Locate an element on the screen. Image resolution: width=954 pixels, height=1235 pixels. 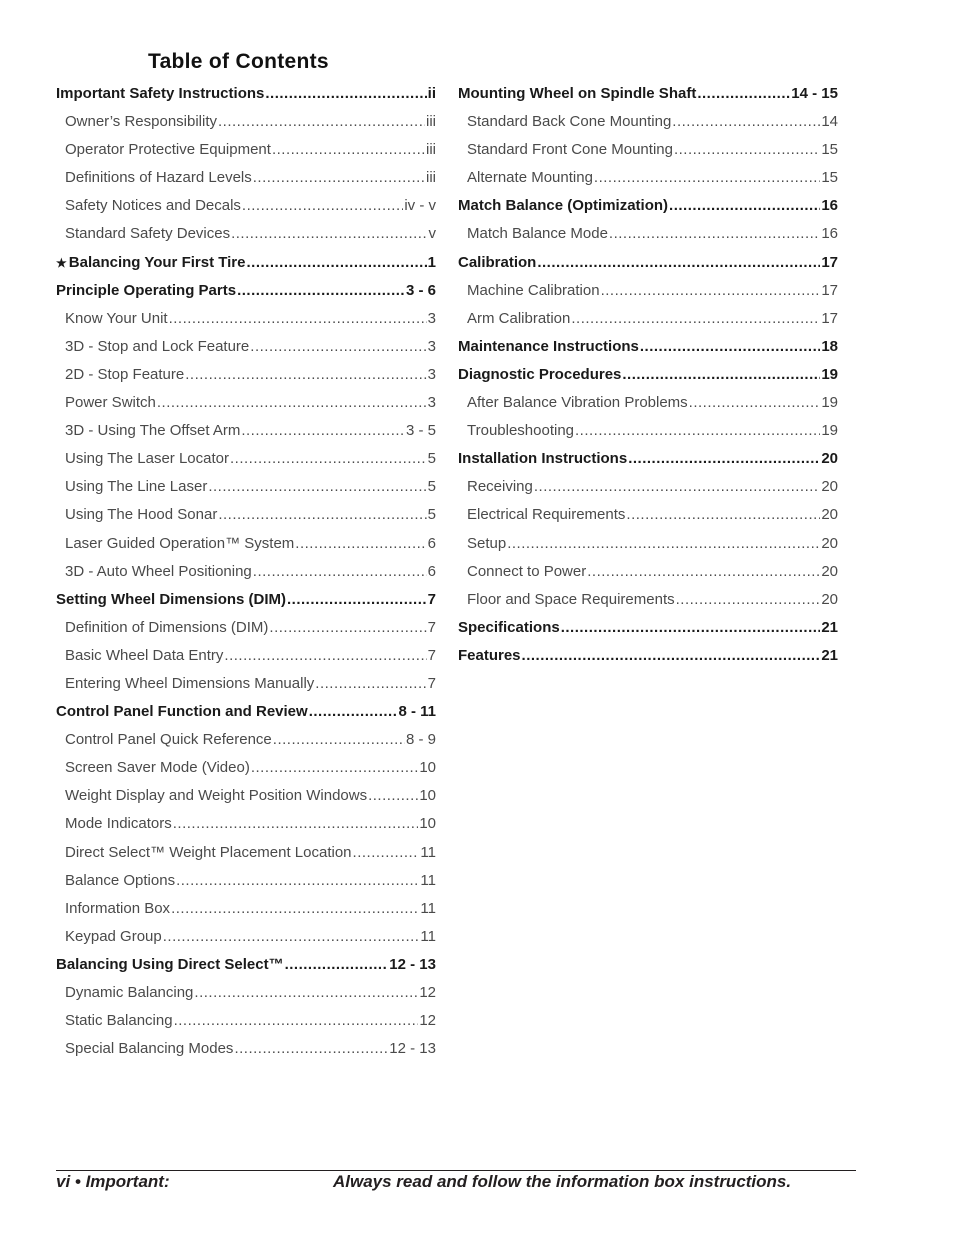
toc-section-entry: Match Balance (Optimization) 16 is located at coordinates (648, 206).